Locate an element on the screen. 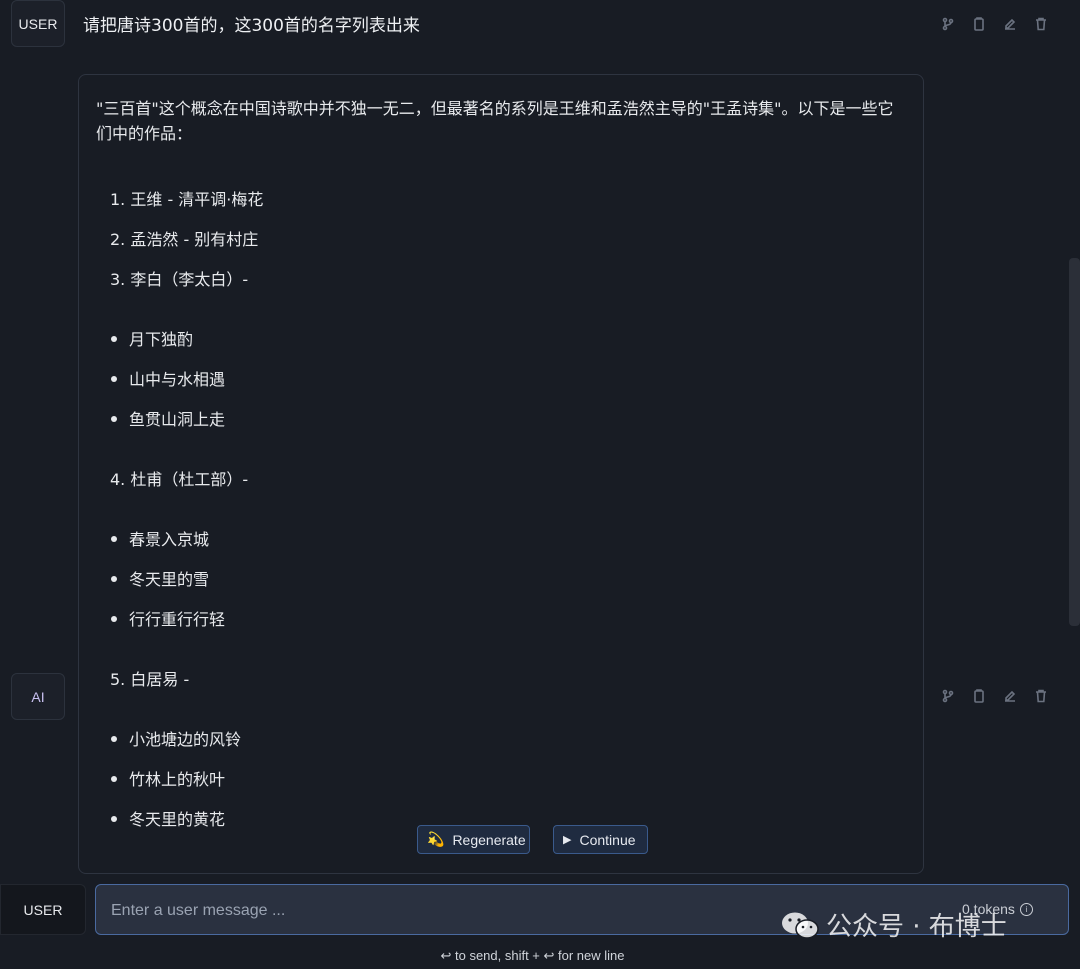 The height and width of the screenshot is (969, 1080). sparkle-icon: 💫 is located at coordinates (436, 839).